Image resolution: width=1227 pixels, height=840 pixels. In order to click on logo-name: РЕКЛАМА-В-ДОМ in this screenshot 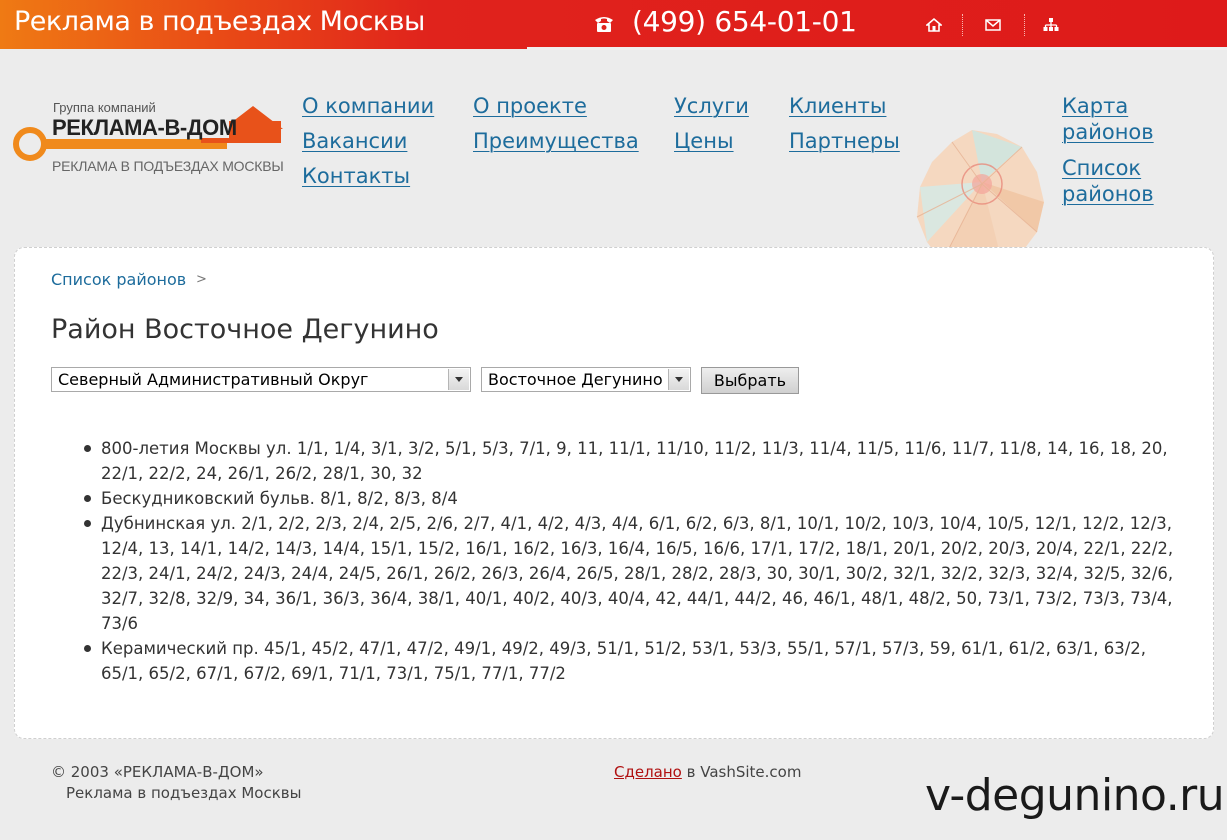, I will do `click(144, 128)`.